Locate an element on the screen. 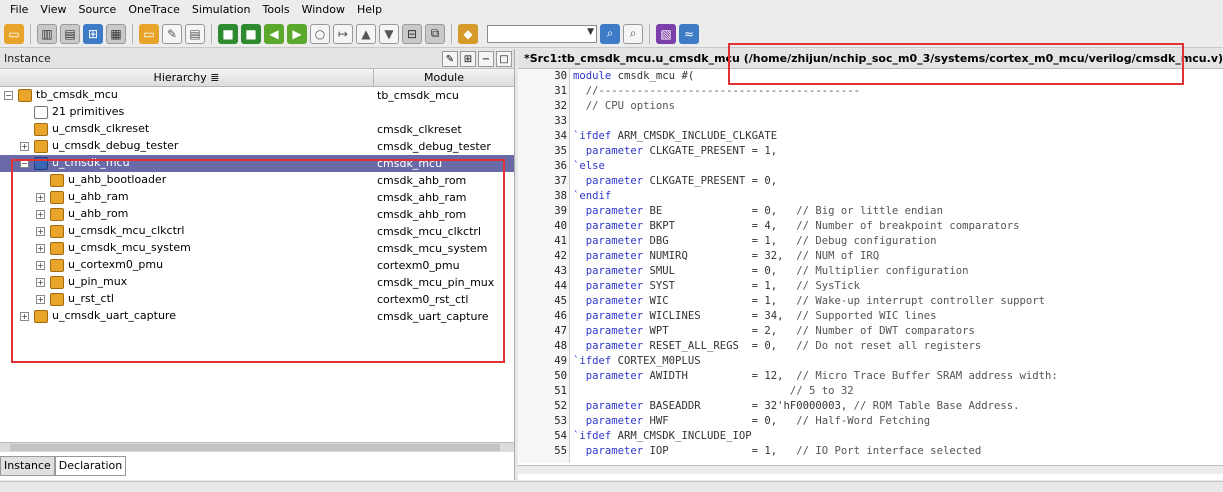  code-horizontal-scrollbar is located at coordinates (870, 469).